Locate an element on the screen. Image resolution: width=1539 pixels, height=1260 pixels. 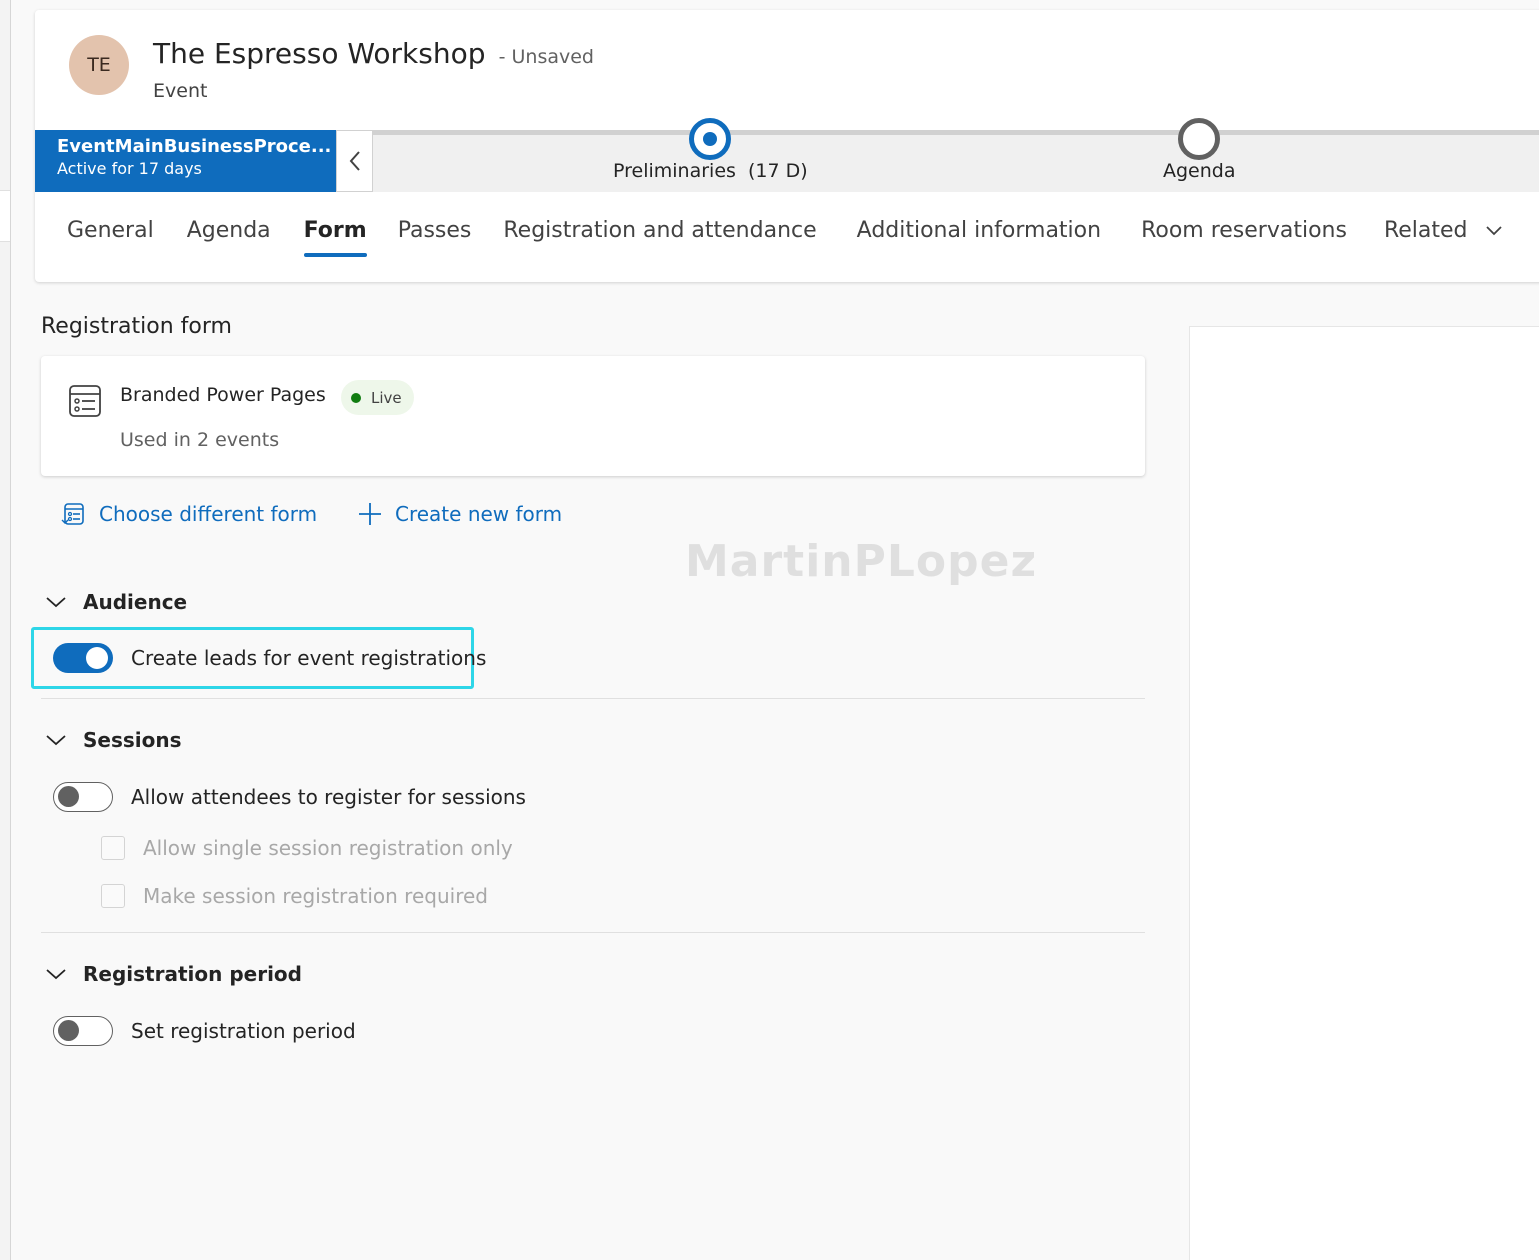
create-leads-label: Create leads for event registrations is located at coordinates (309, 658).